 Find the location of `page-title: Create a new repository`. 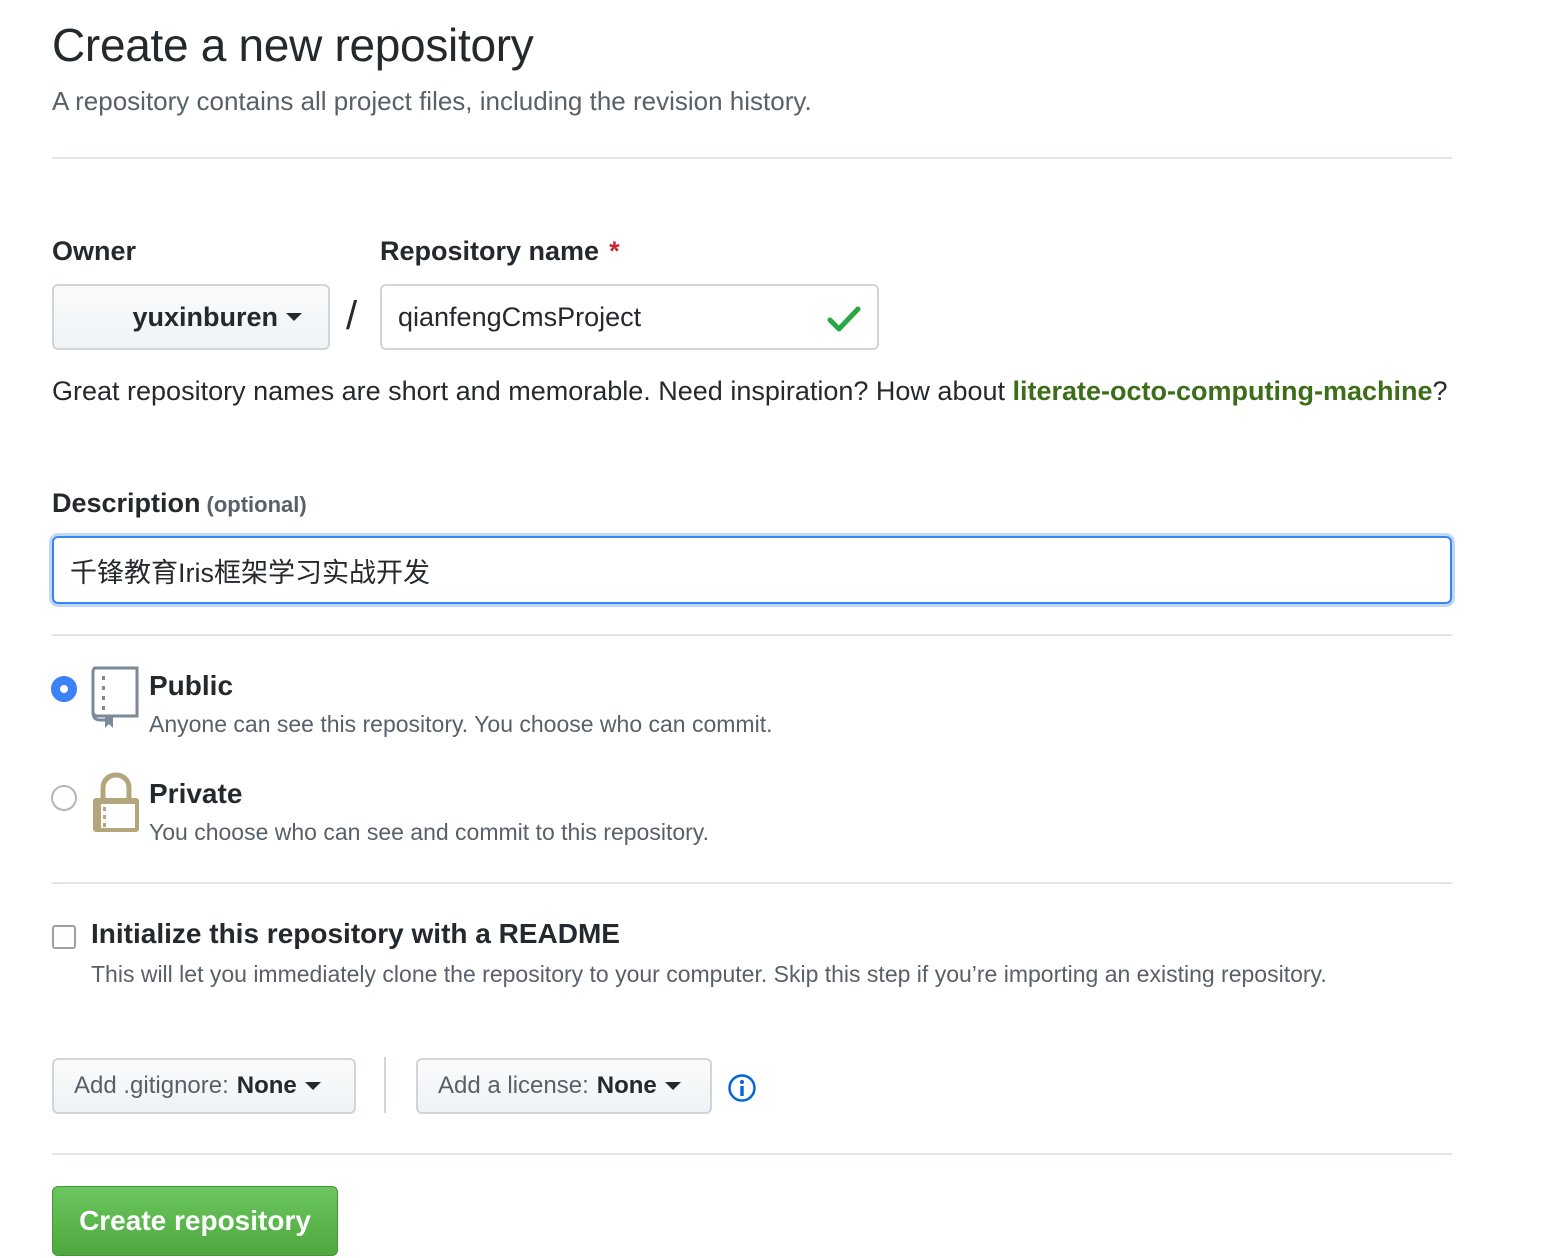

page-title: Create a new repository is located at coordinates (293, 45).